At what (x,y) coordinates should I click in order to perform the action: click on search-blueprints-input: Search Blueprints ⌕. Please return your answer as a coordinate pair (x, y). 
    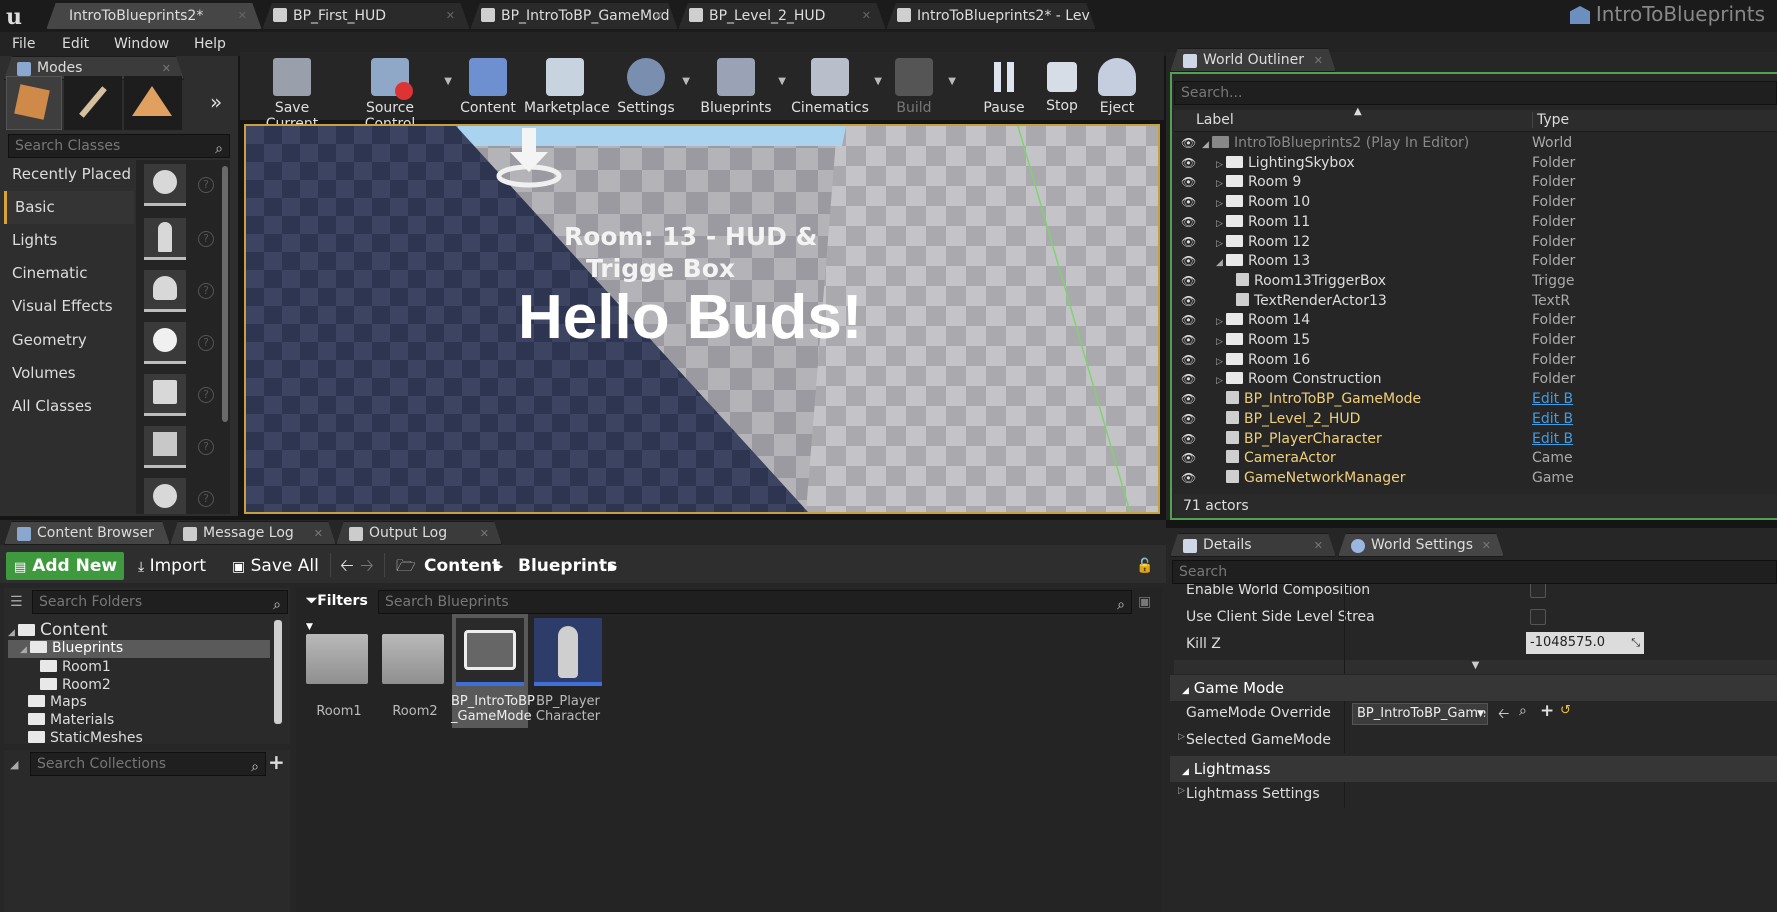
    Looking at the image, I should click on (755, 602).